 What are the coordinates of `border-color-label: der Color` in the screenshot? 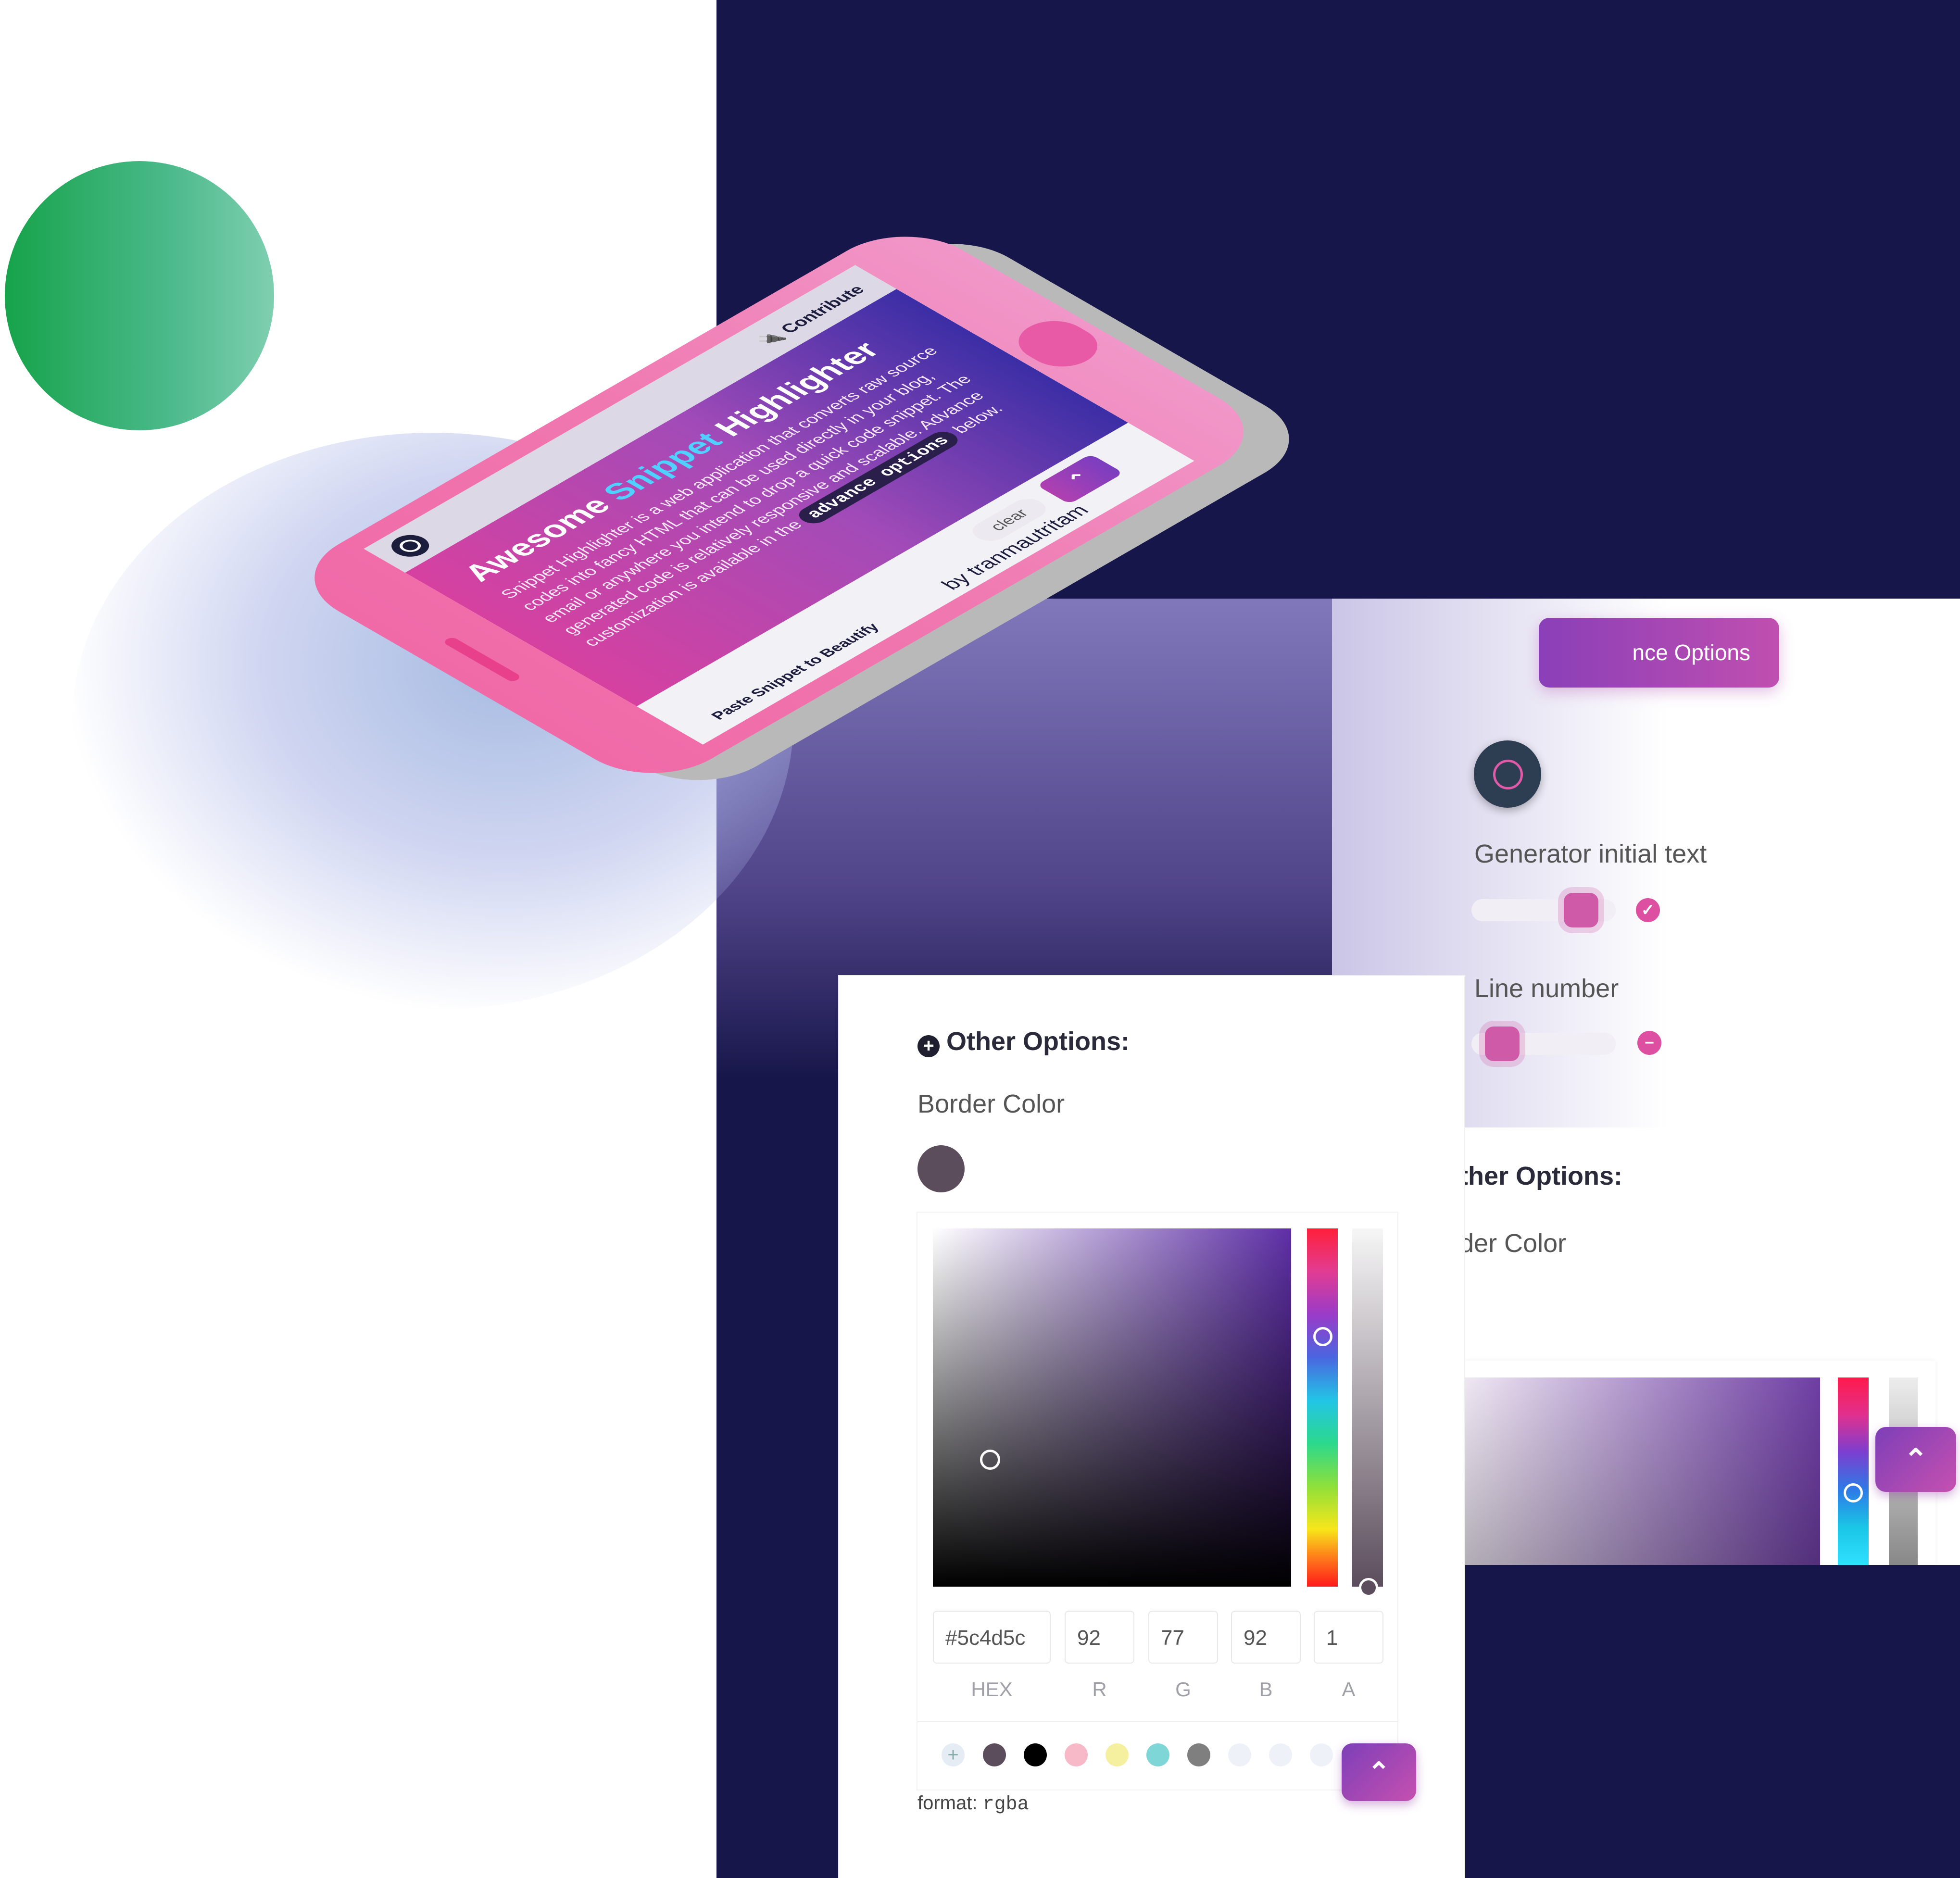 It's located at (1513, 1243).